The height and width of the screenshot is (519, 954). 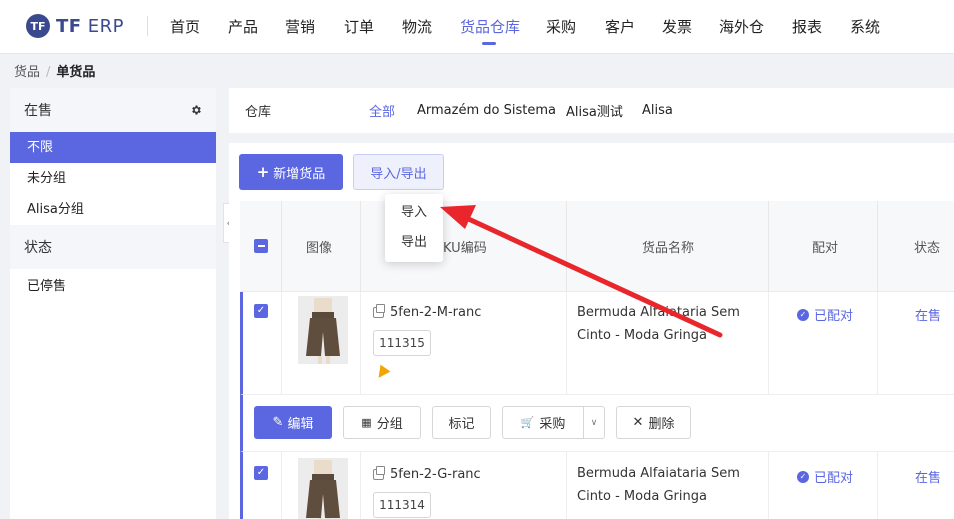 I want to click on sidebar-item-ungrouped: 未分组, so click(x=113, y=178).